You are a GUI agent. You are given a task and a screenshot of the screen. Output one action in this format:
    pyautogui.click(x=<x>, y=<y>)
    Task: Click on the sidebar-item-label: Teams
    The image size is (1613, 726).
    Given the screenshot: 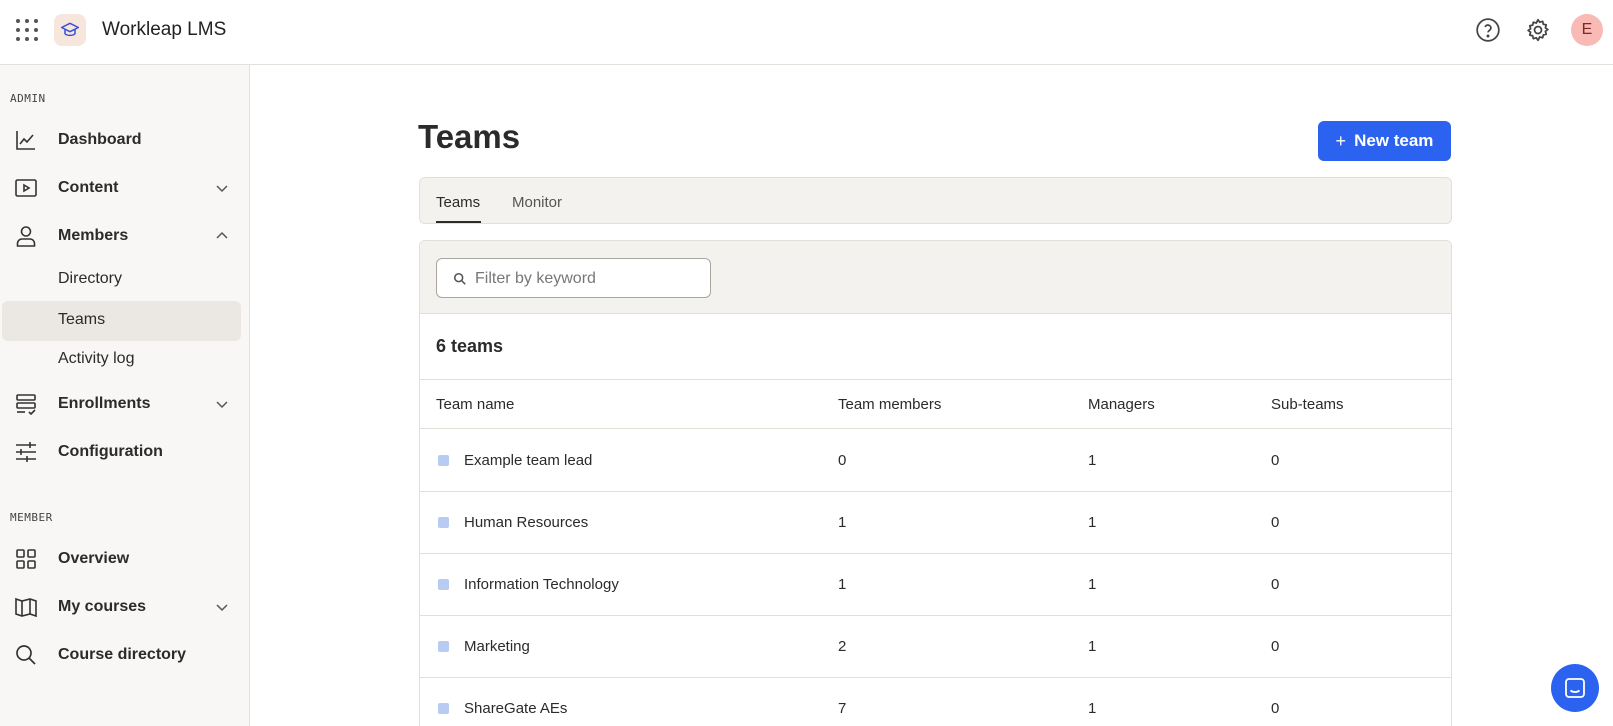 What is the action you would take?
    pyautogui.click(x=82, y=319)
    